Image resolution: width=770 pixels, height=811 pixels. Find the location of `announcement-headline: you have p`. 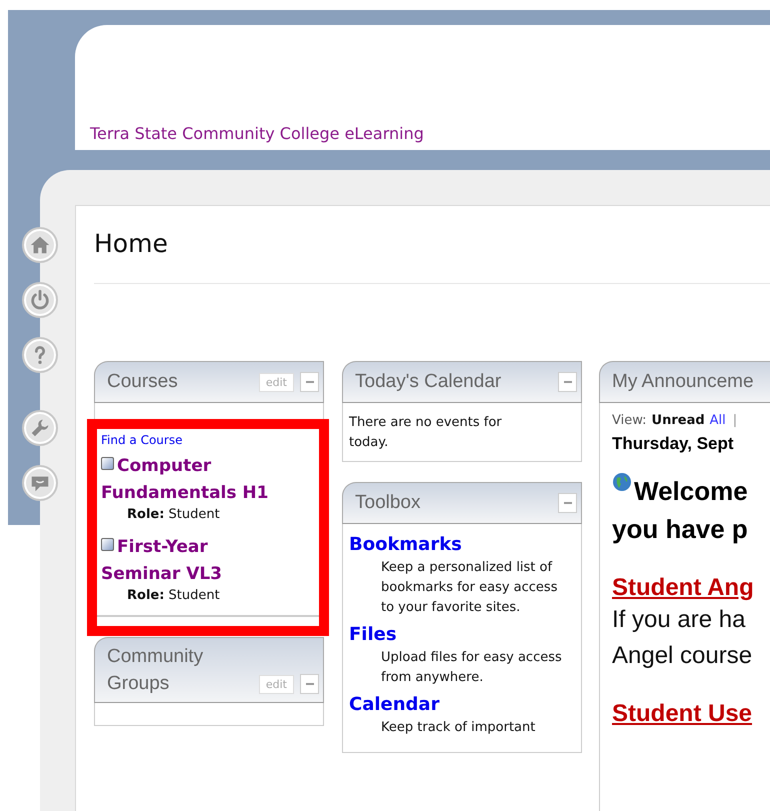

announcement-headline: you have p is located at coordinates (680, 529).